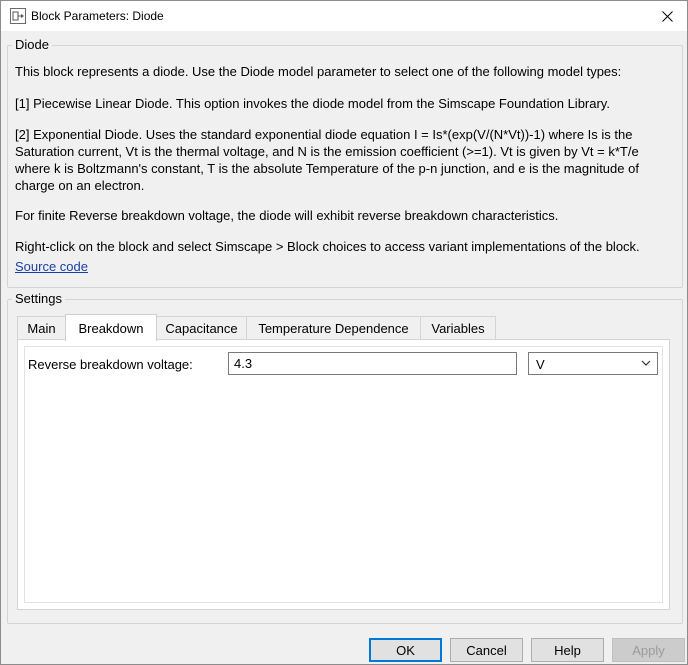 The width and height of the screenshot is (688, 665). I want to click on source-code-link: Source code, so click(51, 266).